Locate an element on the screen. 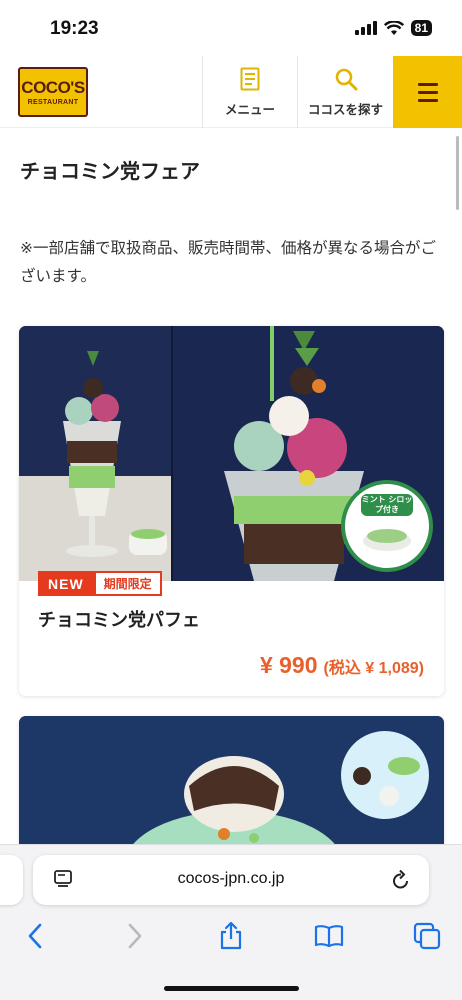  limited-time-badge: 期間限定 is located at coordinates (127, 583).